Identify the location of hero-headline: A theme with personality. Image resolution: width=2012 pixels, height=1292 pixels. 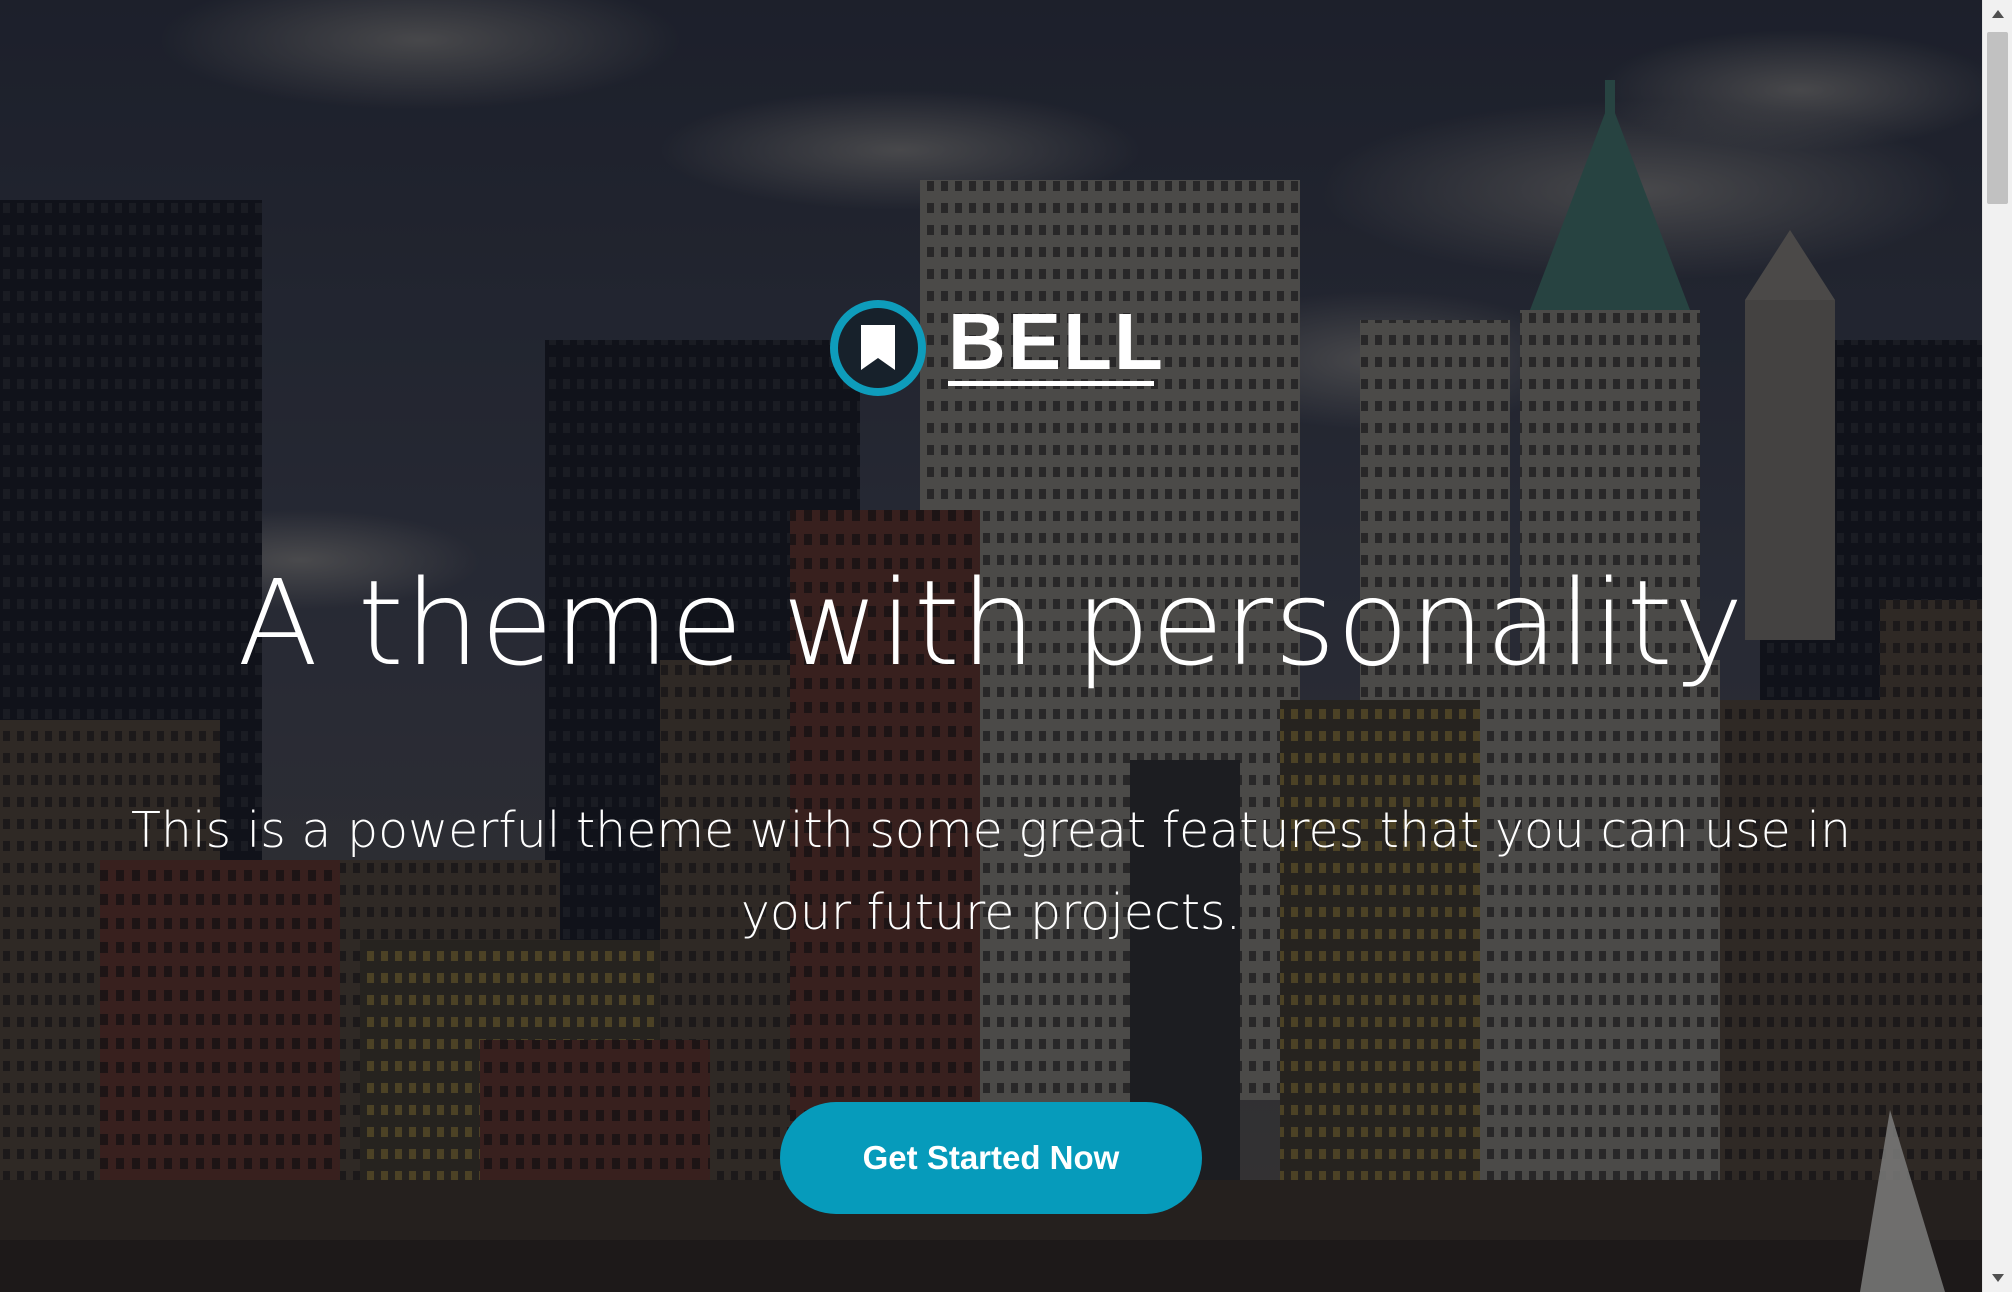
(991, 623).